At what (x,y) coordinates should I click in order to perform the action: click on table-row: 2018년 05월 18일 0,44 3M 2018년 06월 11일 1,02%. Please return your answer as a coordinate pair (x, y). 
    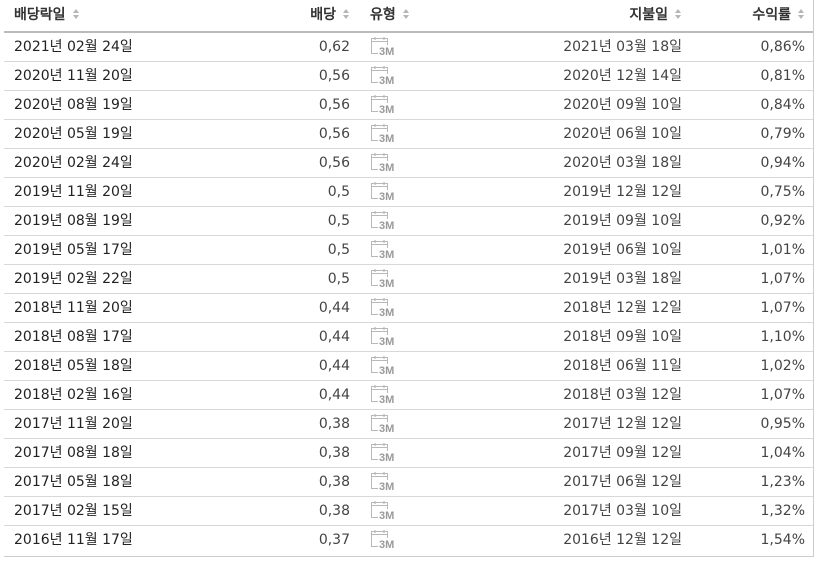
    Looking at the image, I should click on (408, 366).